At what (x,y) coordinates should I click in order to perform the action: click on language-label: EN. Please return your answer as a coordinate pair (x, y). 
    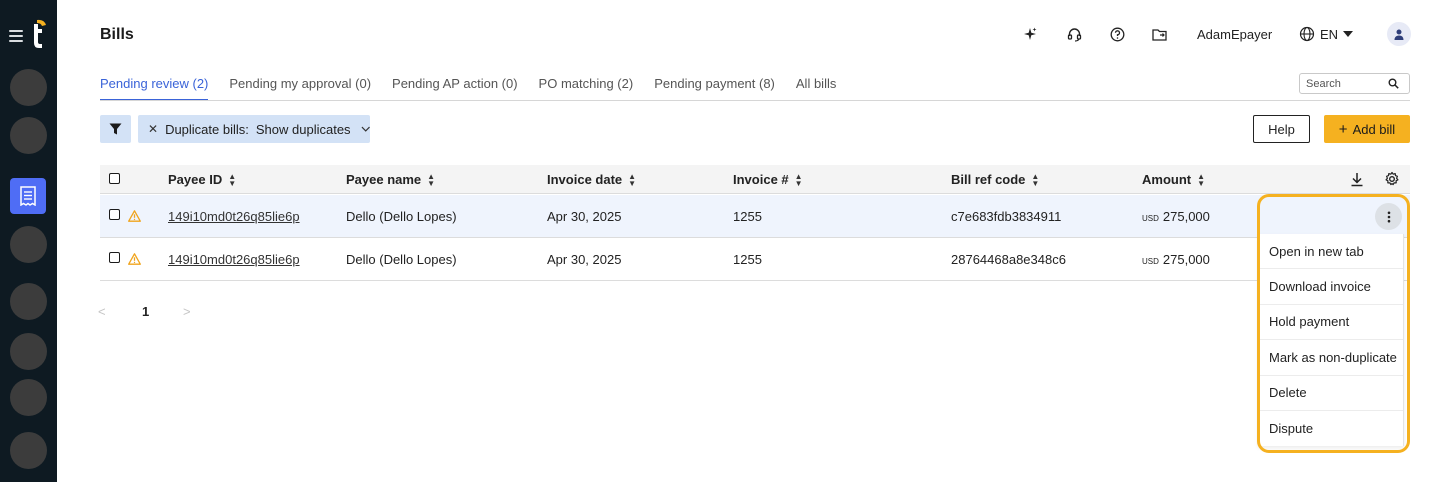
    Looking at the image, I should click on (1329, 34).